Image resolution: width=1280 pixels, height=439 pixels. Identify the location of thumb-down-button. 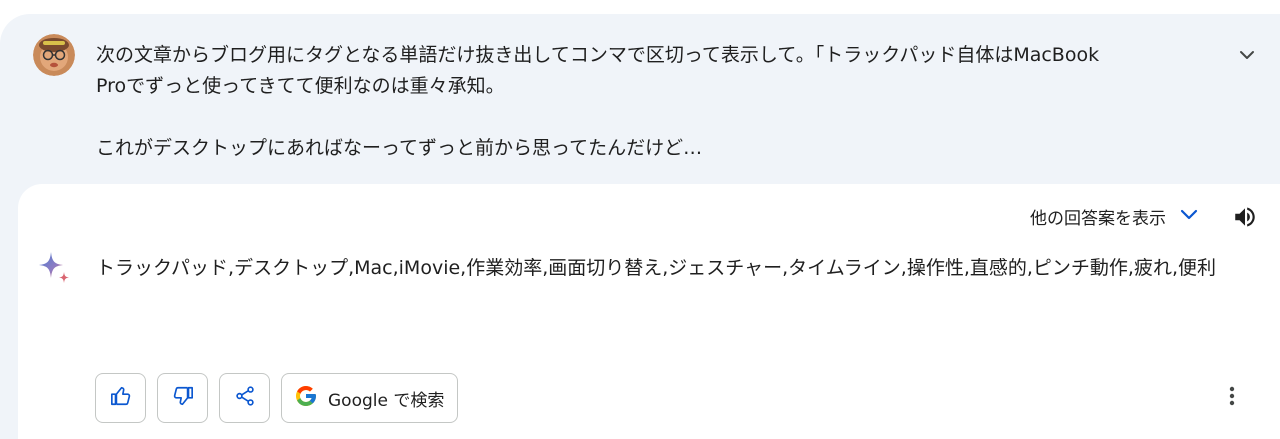
(182, 398).